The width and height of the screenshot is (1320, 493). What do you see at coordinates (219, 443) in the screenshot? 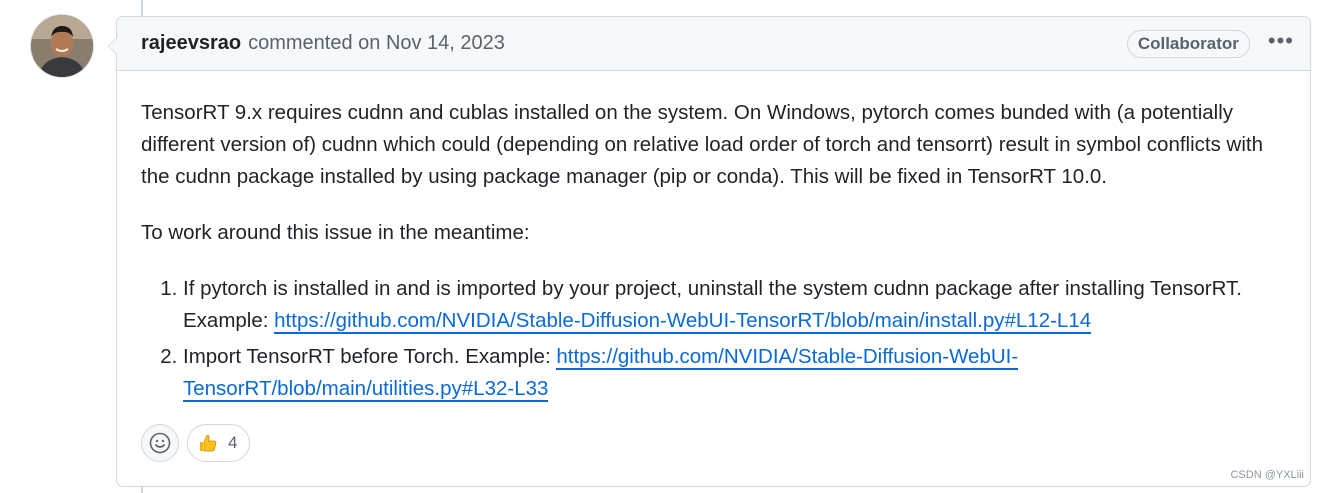
I see `thumbs-up-reaction-button: 4` at bounding box center [219, 443].